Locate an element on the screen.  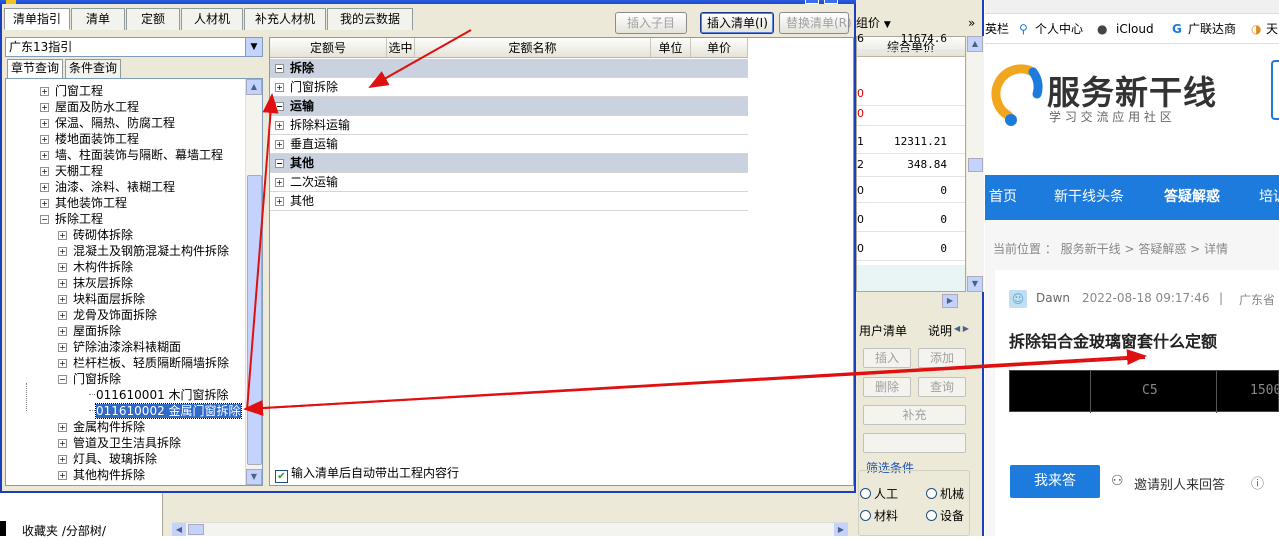
table-row: + 其他 is located at coordinates (509, 201).